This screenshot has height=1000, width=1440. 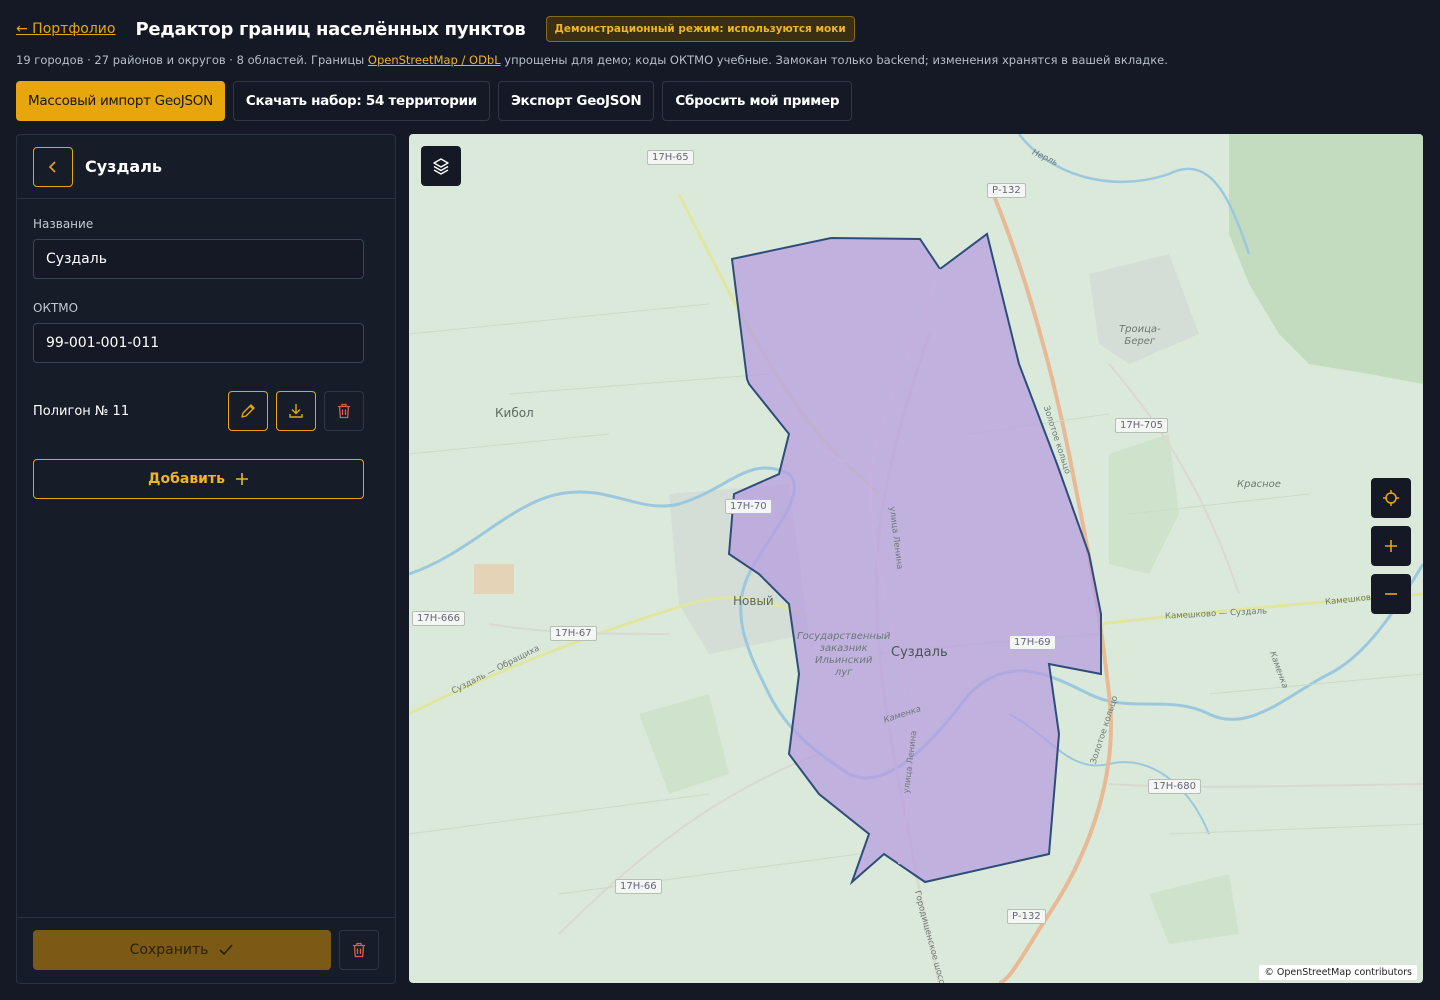 What do you see at coordinates (198, 259) in the screenshot?
I see `name-input: Суздаль` at bounding box center [198, 259].